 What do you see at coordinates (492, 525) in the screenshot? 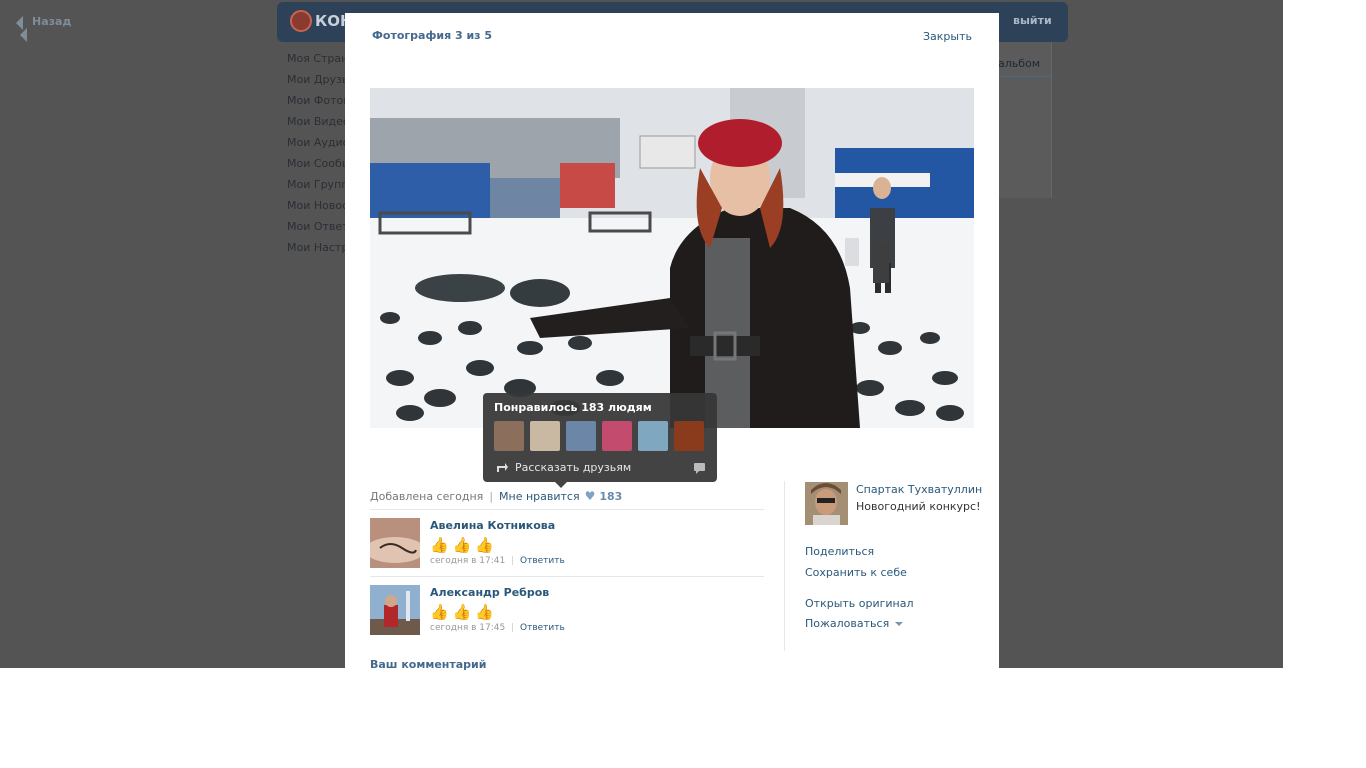
I see `commenter-name: Авелина Котникова` at bounding box center [492, 525].